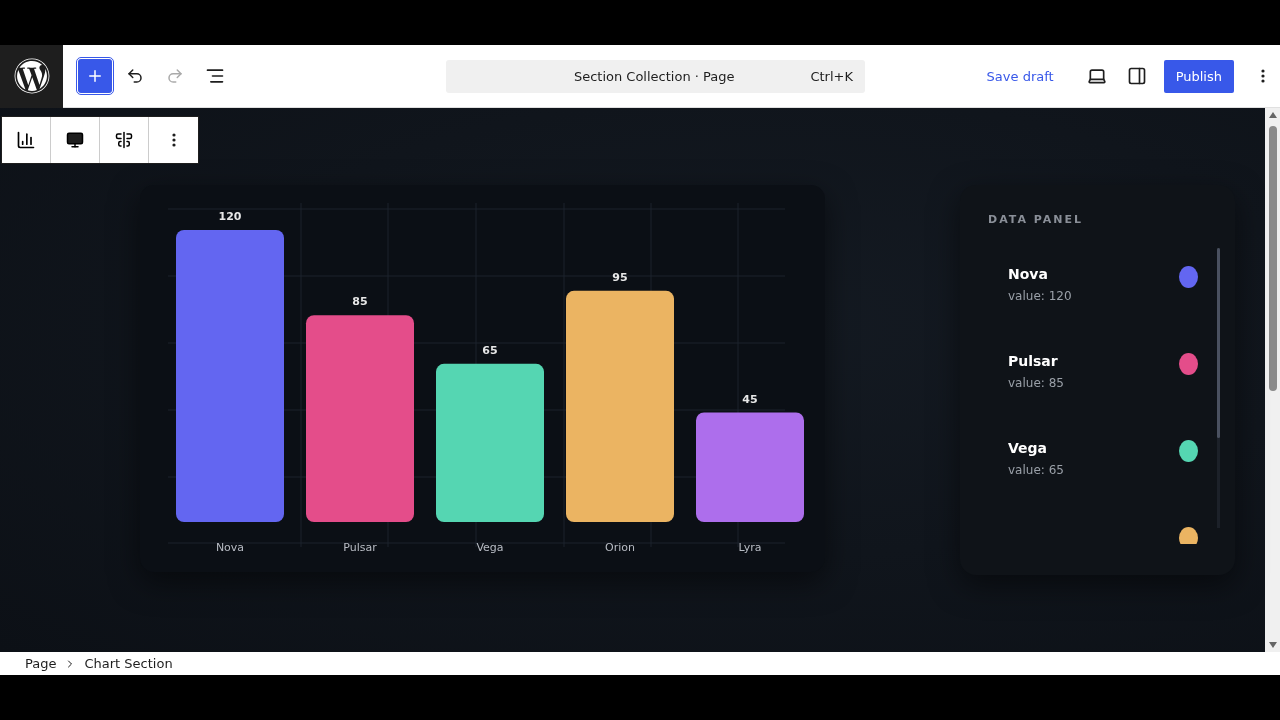 This screenshot has height=720, width=1280. I want to click on category-label: Lyra, so click(750, 547).